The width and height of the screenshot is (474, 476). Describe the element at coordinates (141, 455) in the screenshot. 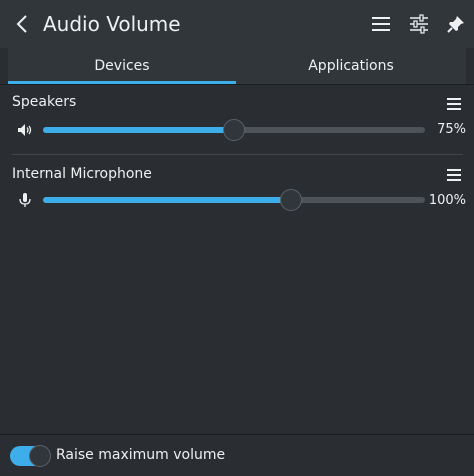

I see `raise-max-volume-label: Raise maximum volume` at that location.